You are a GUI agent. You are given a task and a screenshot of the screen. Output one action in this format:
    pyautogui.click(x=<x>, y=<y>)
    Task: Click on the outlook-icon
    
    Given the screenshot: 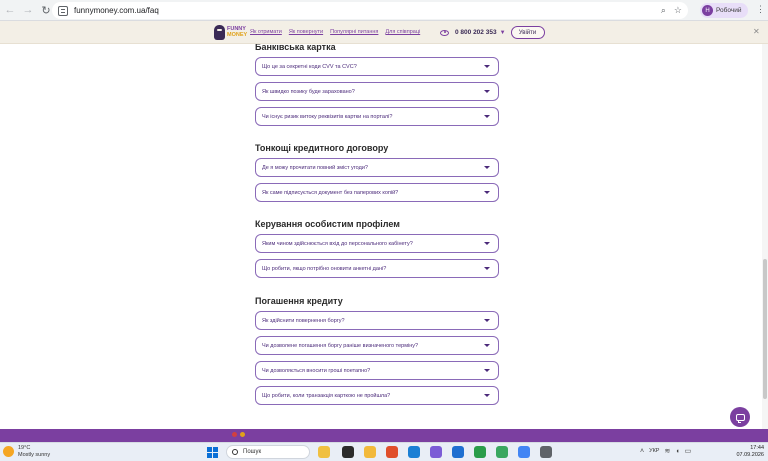 What is the action you would take?
    pyautogui.click(x=458, y=452)
    